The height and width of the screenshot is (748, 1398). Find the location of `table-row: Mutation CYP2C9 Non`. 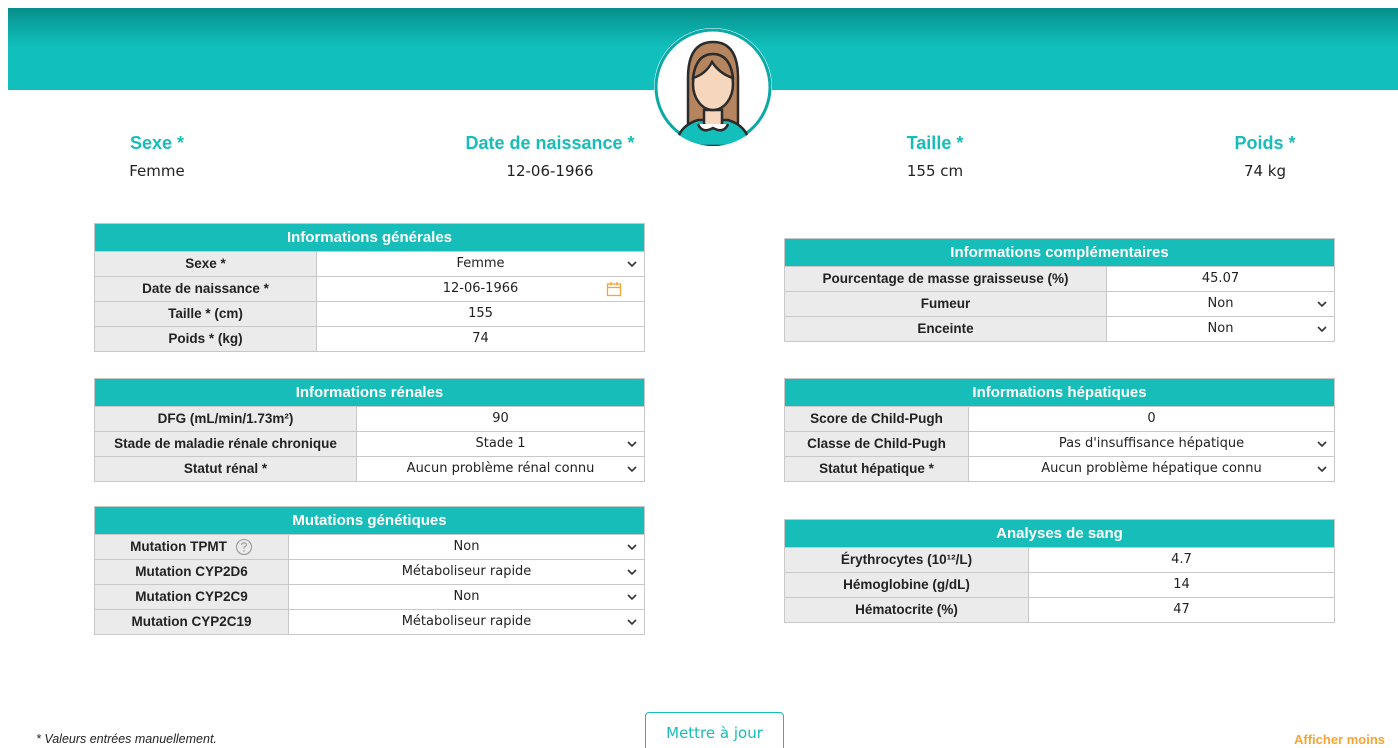

table-row: Mutation CYP2C9 Non is located at coordinates (369, 596).